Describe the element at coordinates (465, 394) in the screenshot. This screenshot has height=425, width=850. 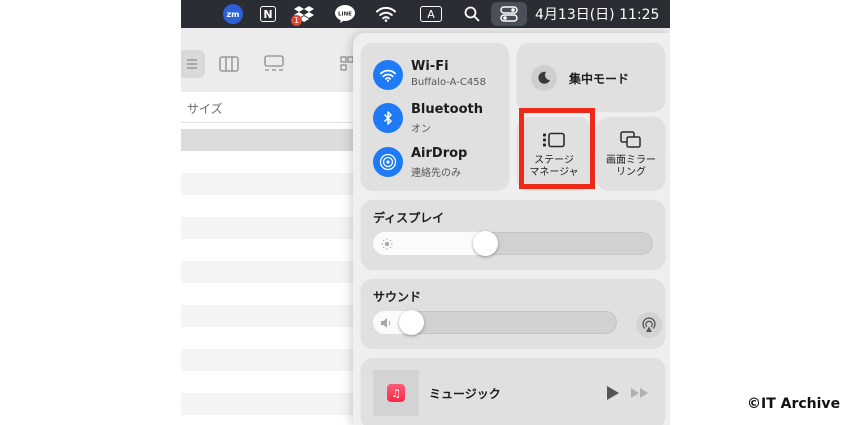
I see `now-playing-app-label: ミュージック` at that location.